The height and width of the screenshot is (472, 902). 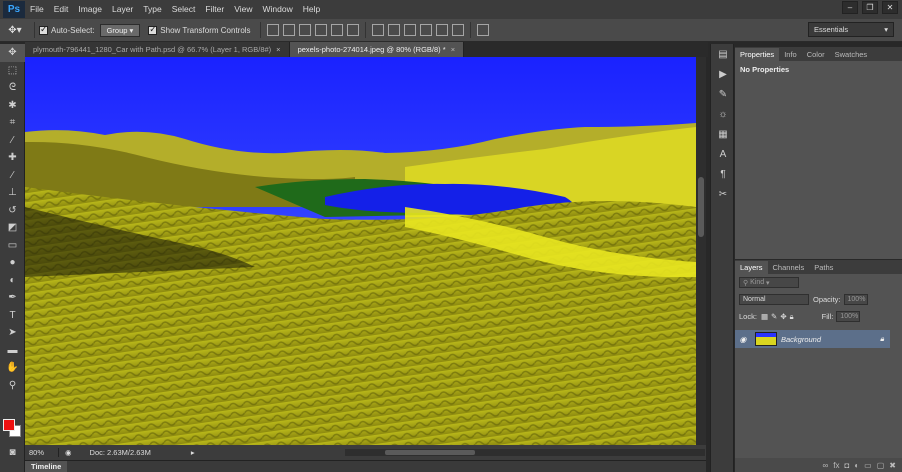 What do you see at coordinates (152, 9) in the screenshot?
I see `menu-type: Type` at bounding box center [152, 9].